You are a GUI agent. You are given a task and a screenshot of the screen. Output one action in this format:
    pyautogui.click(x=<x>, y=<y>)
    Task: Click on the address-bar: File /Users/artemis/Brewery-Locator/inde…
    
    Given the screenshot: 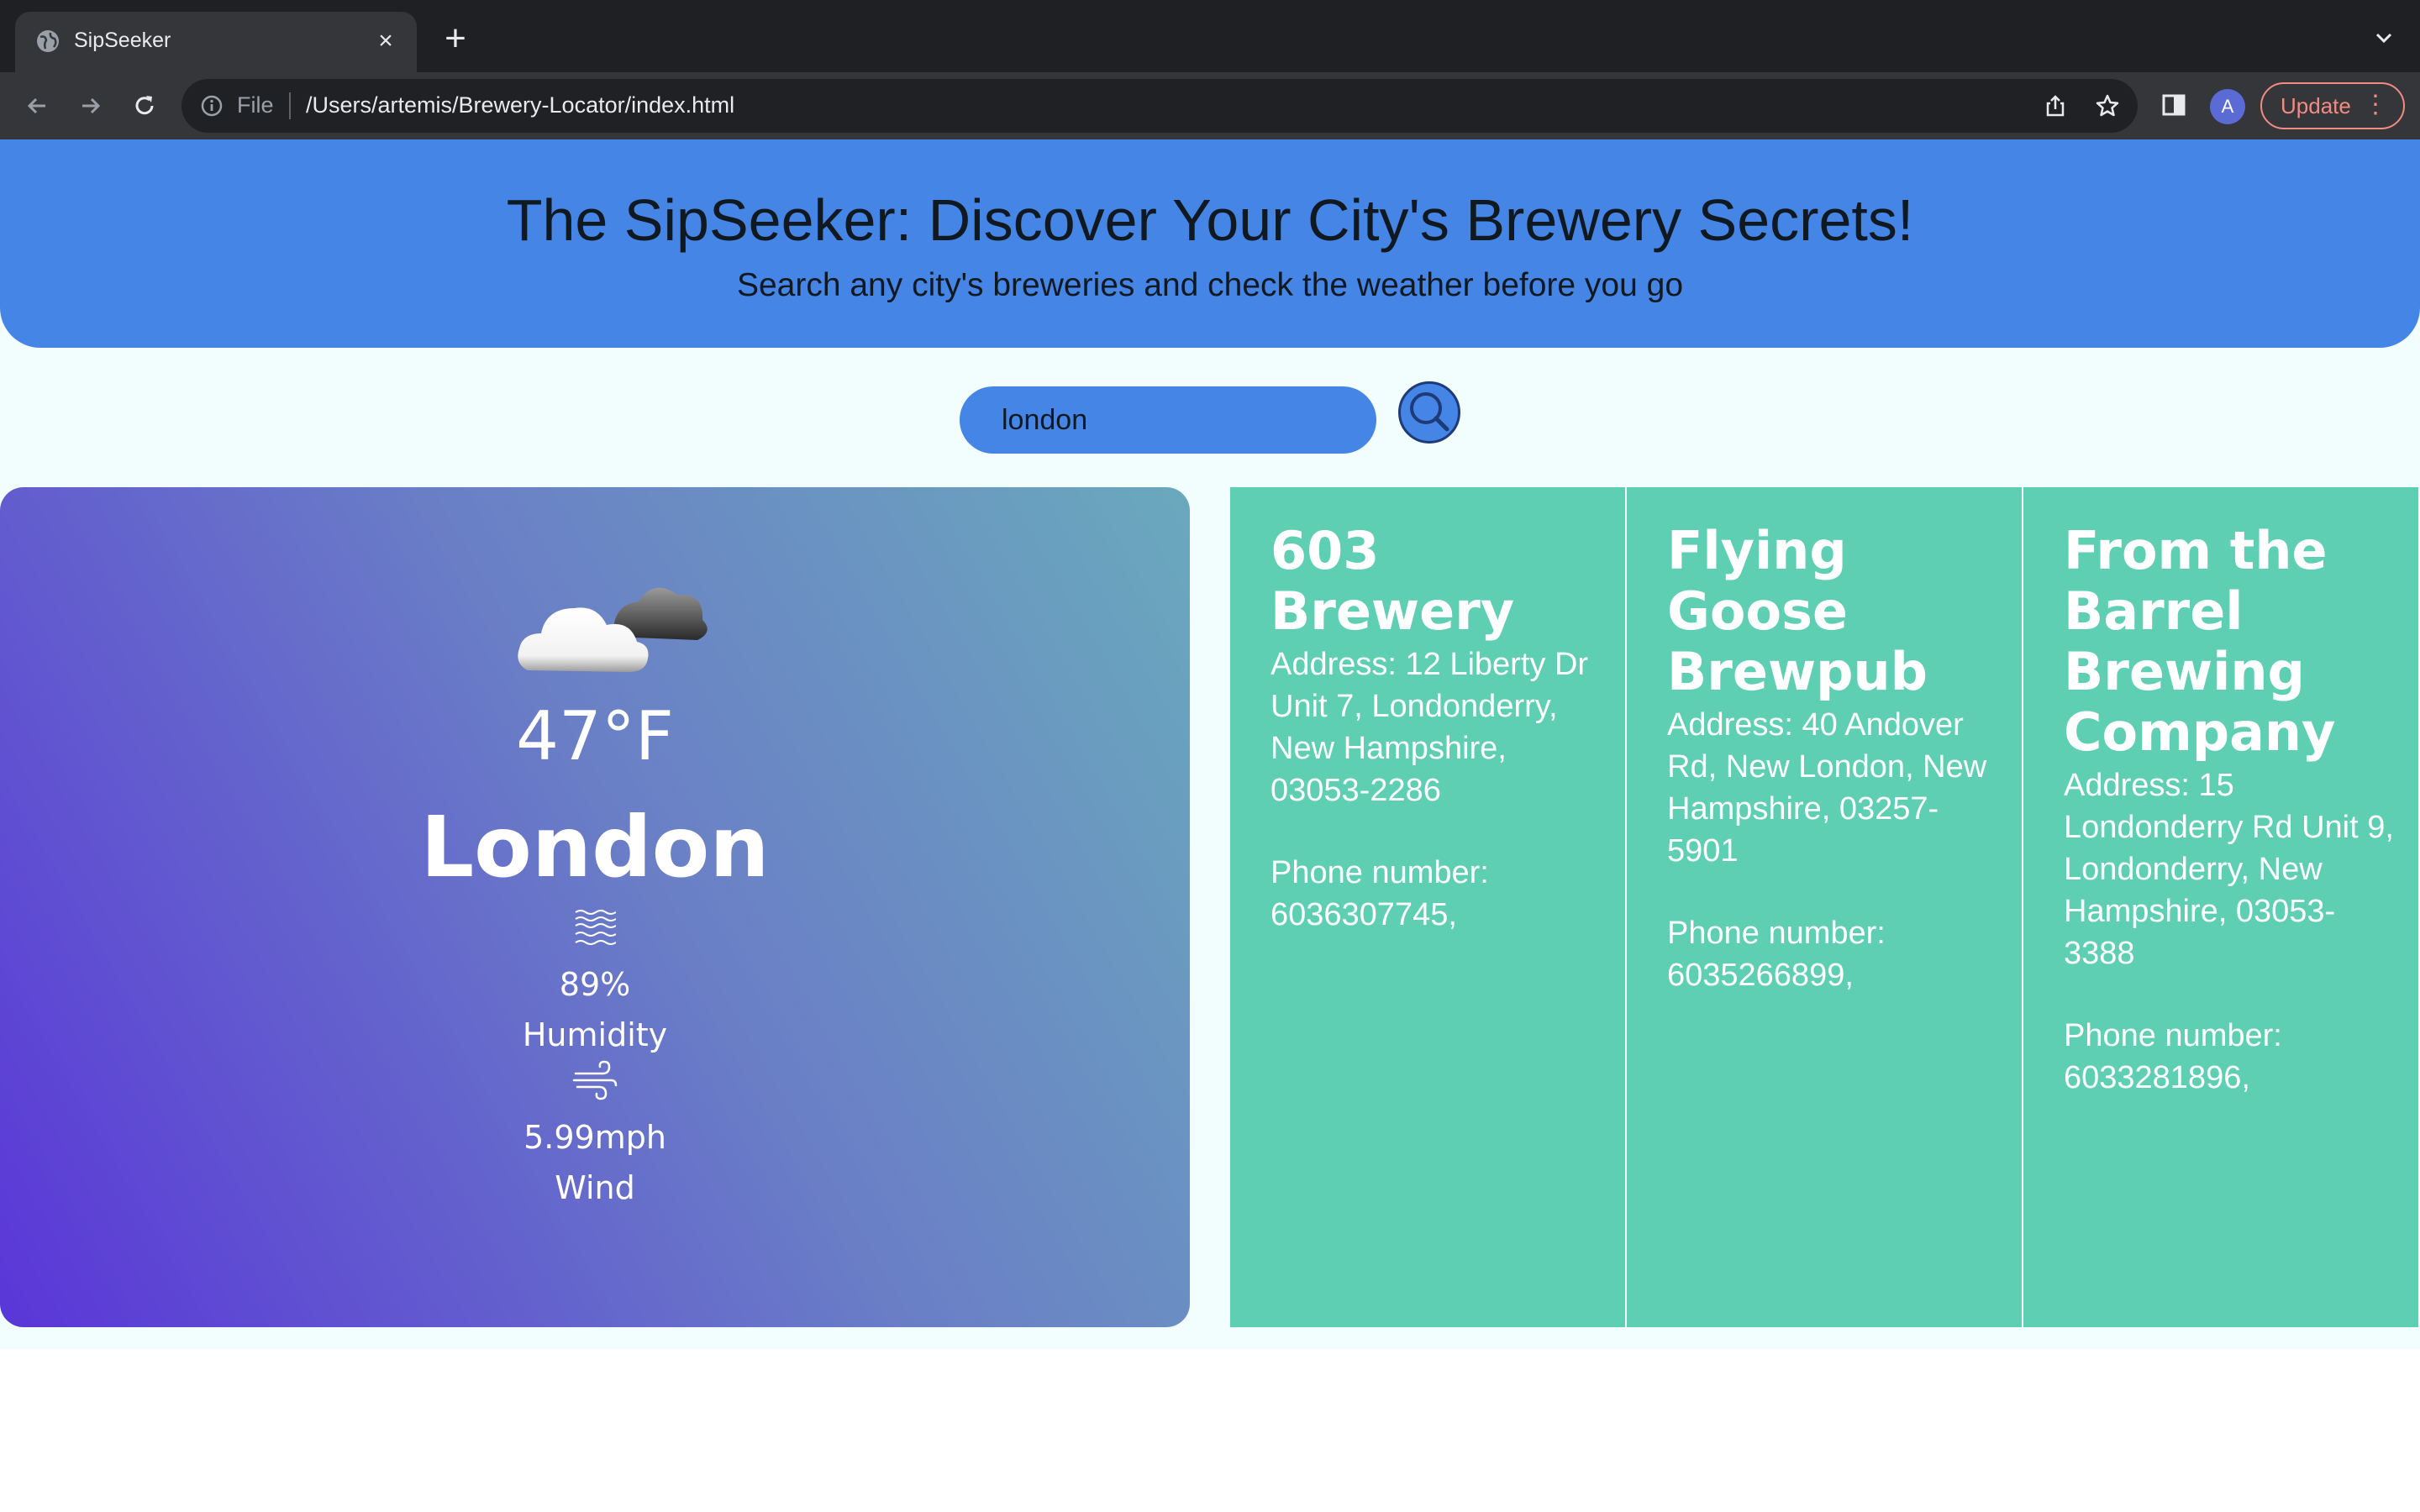 What is the action you would take?
    pyautogui.click(x=1160, y=106)
    